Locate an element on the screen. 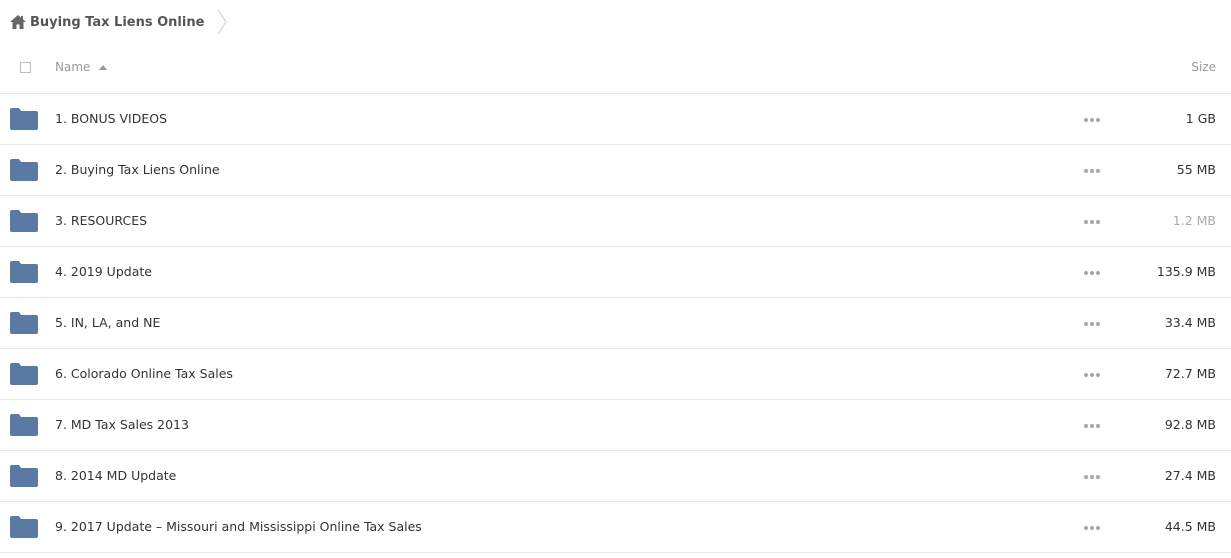  item-name: 7. MD Tax Sales 2013 is located at coordinates (122, 424).